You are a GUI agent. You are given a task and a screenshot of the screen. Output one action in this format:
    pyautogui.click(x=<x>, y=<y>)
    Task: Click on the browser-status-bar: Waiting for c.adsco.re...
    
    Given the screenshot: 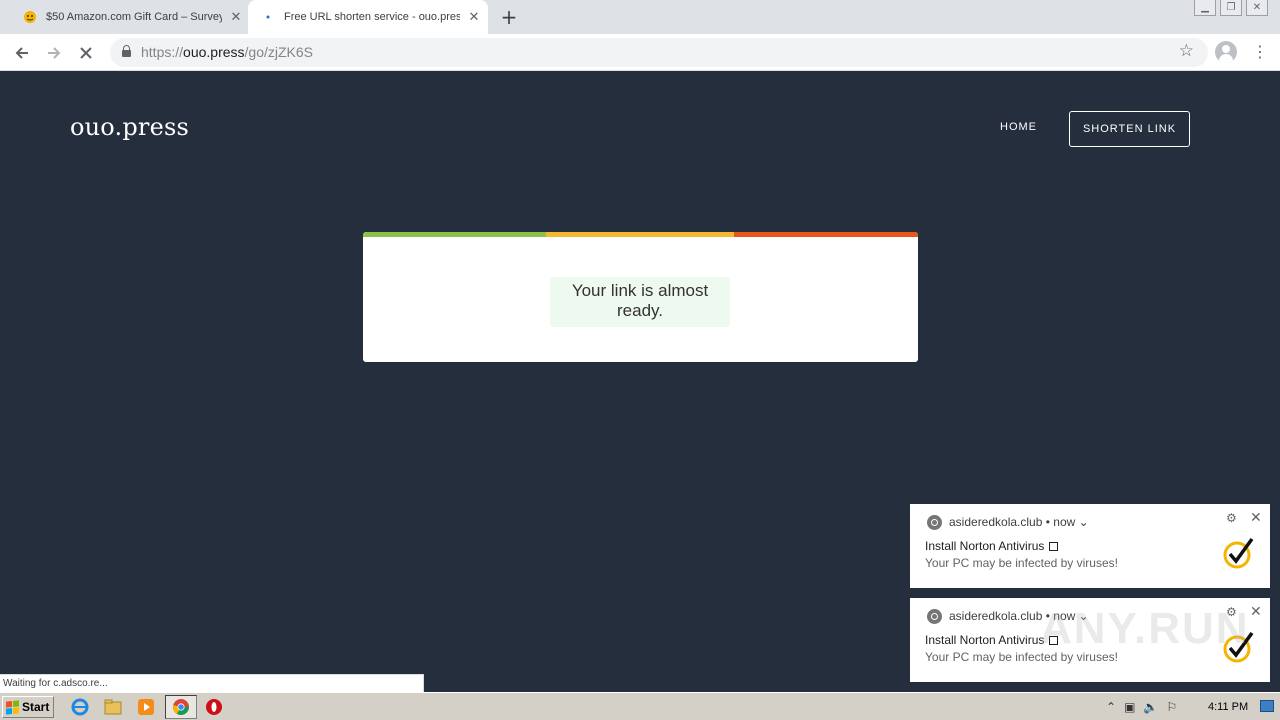 What is the action you would take?
    pyautogui.click(x=212, y=683)
    